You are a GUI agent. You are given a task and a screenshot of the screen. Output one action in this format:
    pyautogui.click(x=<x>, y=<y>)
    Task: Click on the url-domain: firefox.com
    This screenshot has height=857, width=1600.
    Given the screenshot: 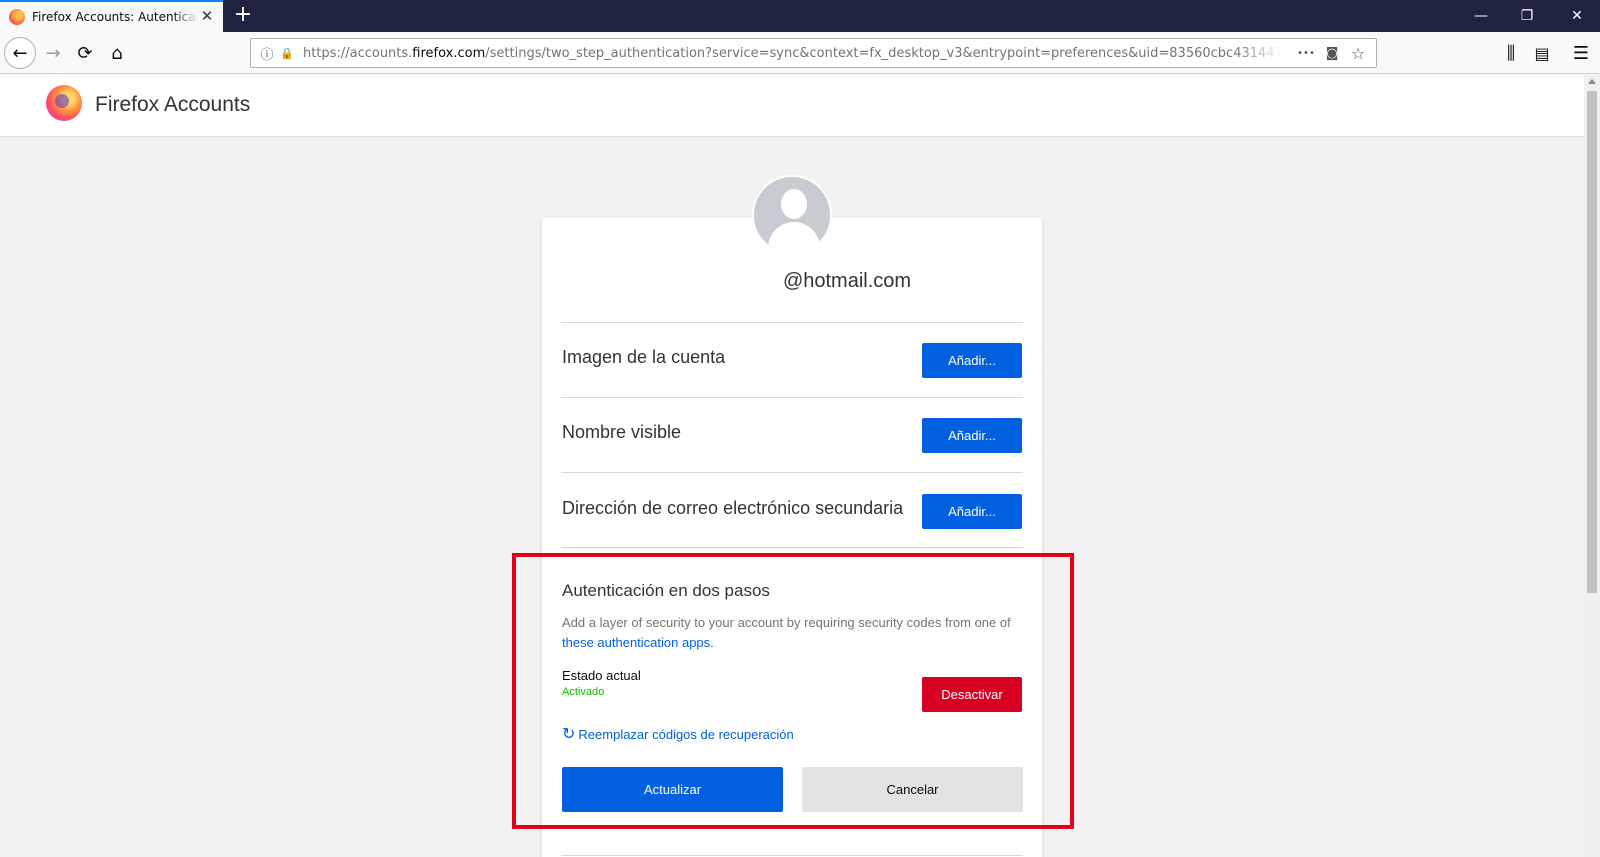 What is the action you would take?
    pyautogui.click(x=449, y=53)
    